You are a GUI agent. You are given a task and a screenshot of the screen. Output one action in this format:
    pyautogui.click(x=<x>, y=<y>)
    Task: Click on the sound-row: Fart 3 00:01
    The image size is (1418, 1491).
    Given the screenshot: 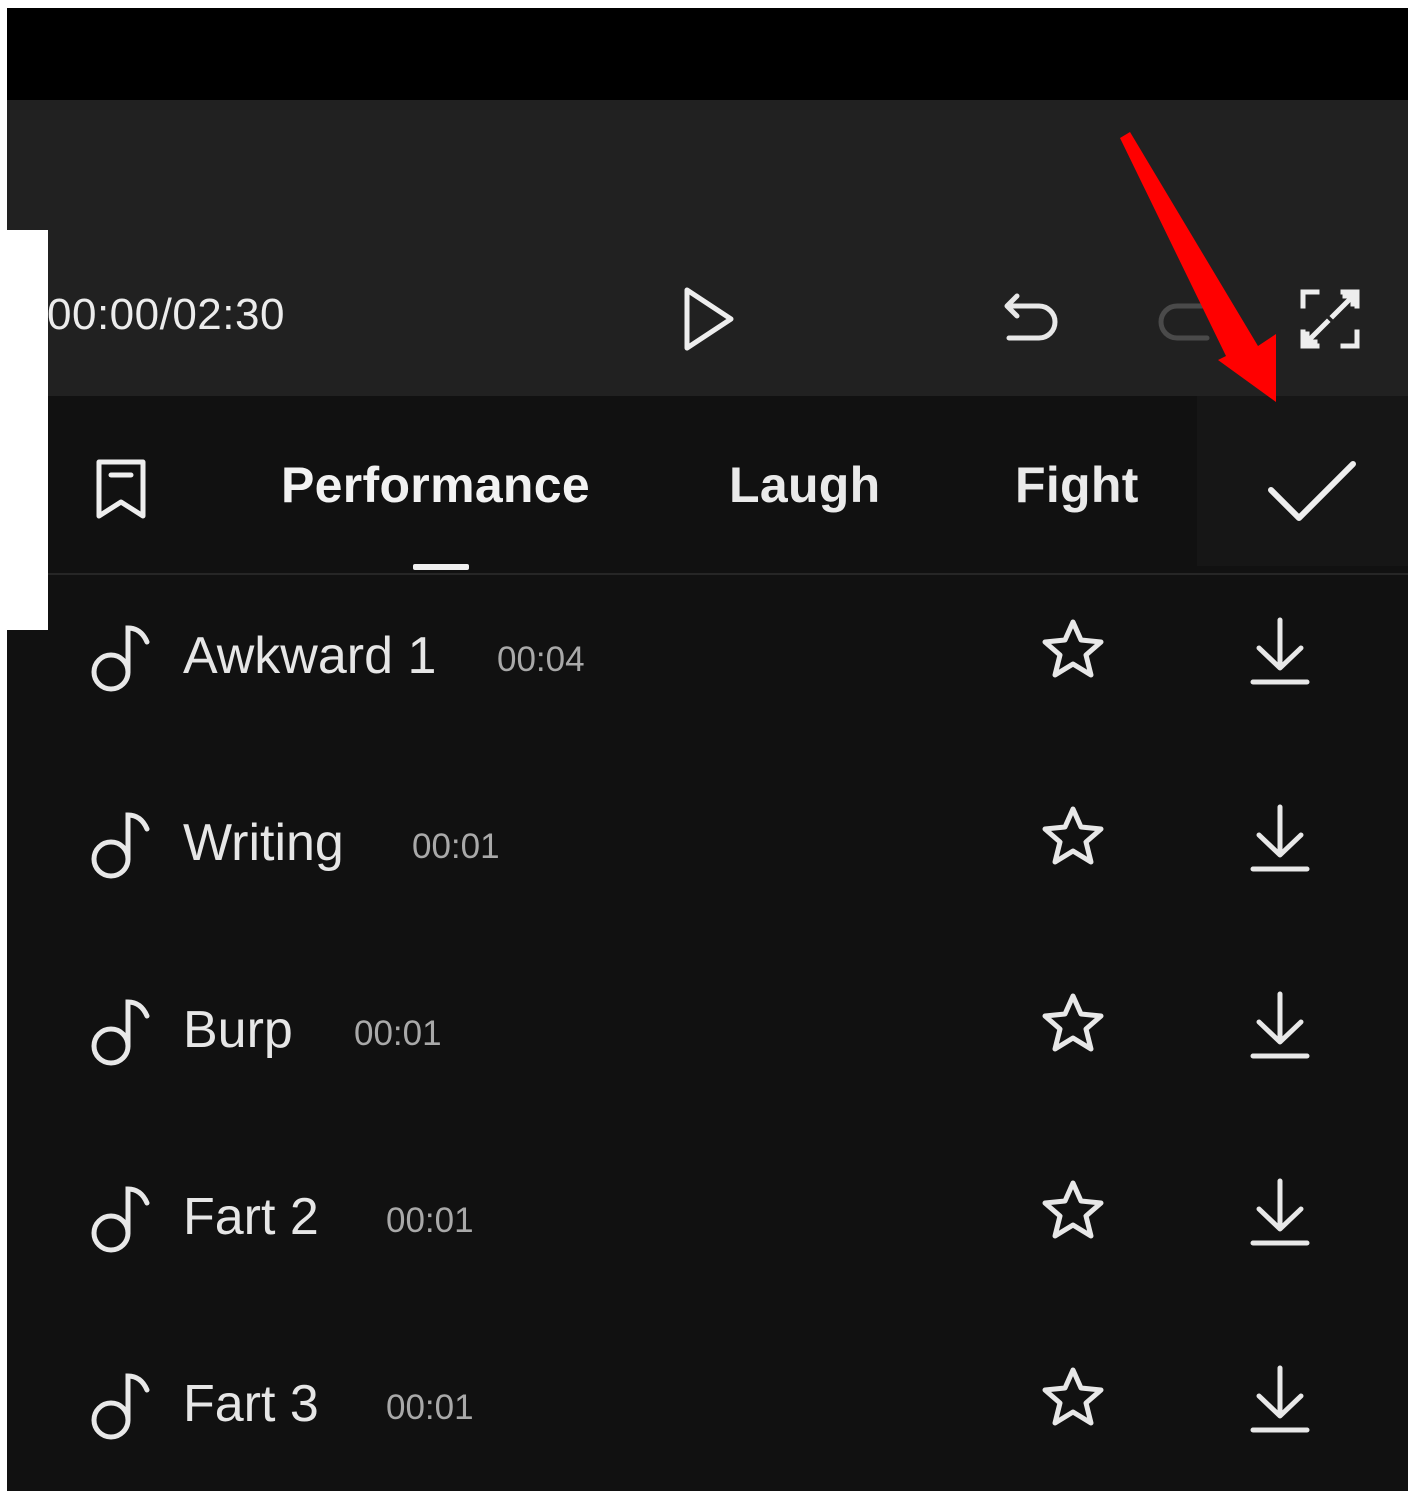 What is the action you would take?
    pyautogui.click(x=707, y=1408)
    